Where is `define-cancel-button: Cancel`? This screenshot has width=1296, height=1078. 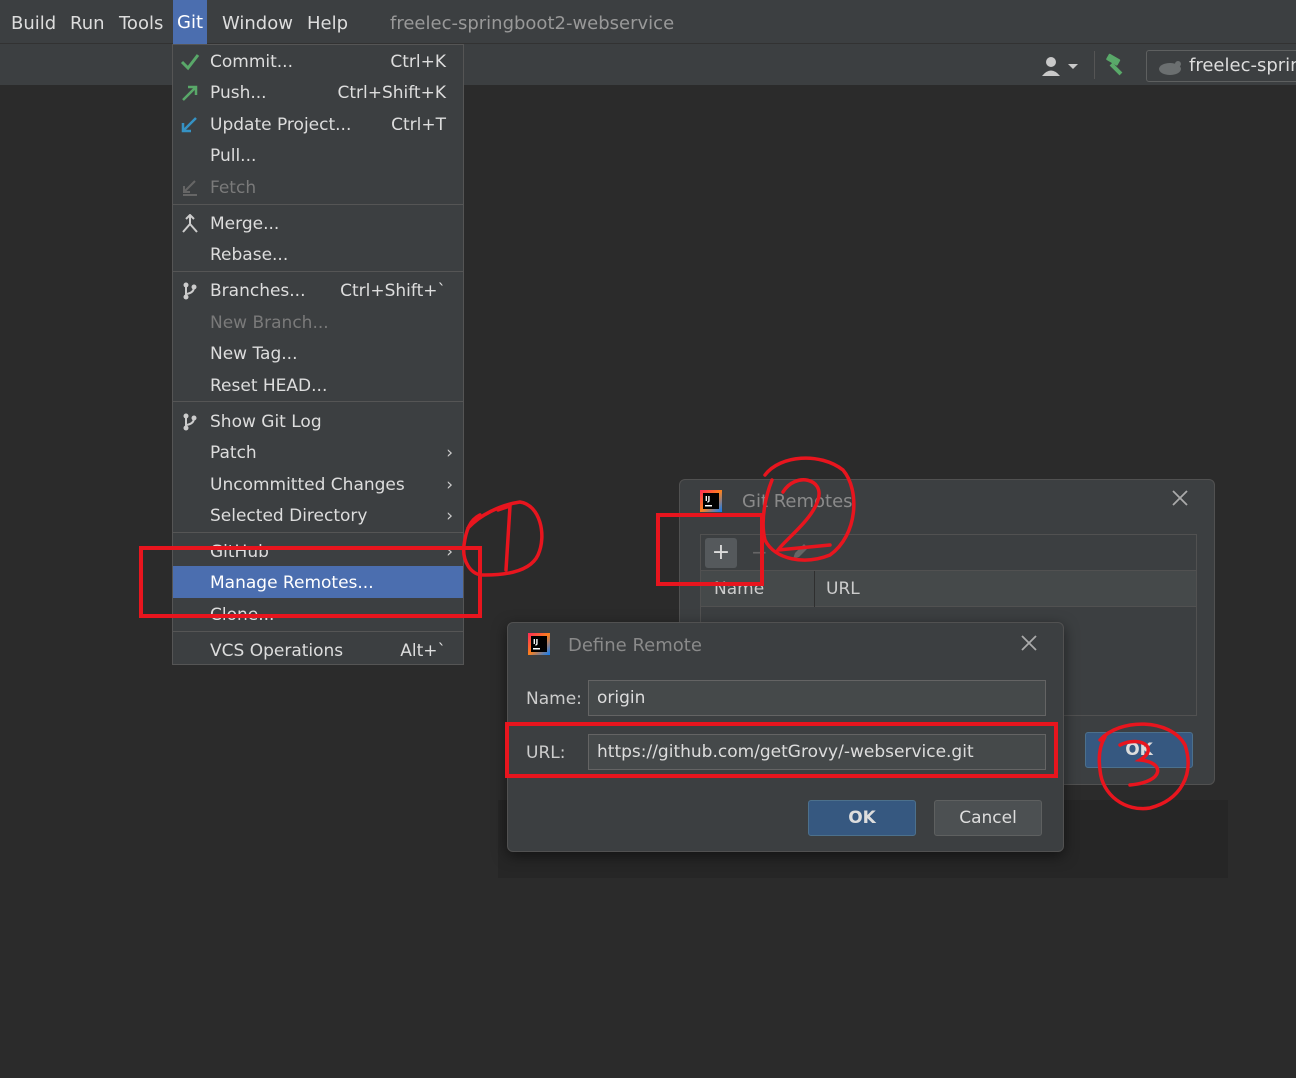 define-cancel-button: Cancel is located at coordinates (988, 818).